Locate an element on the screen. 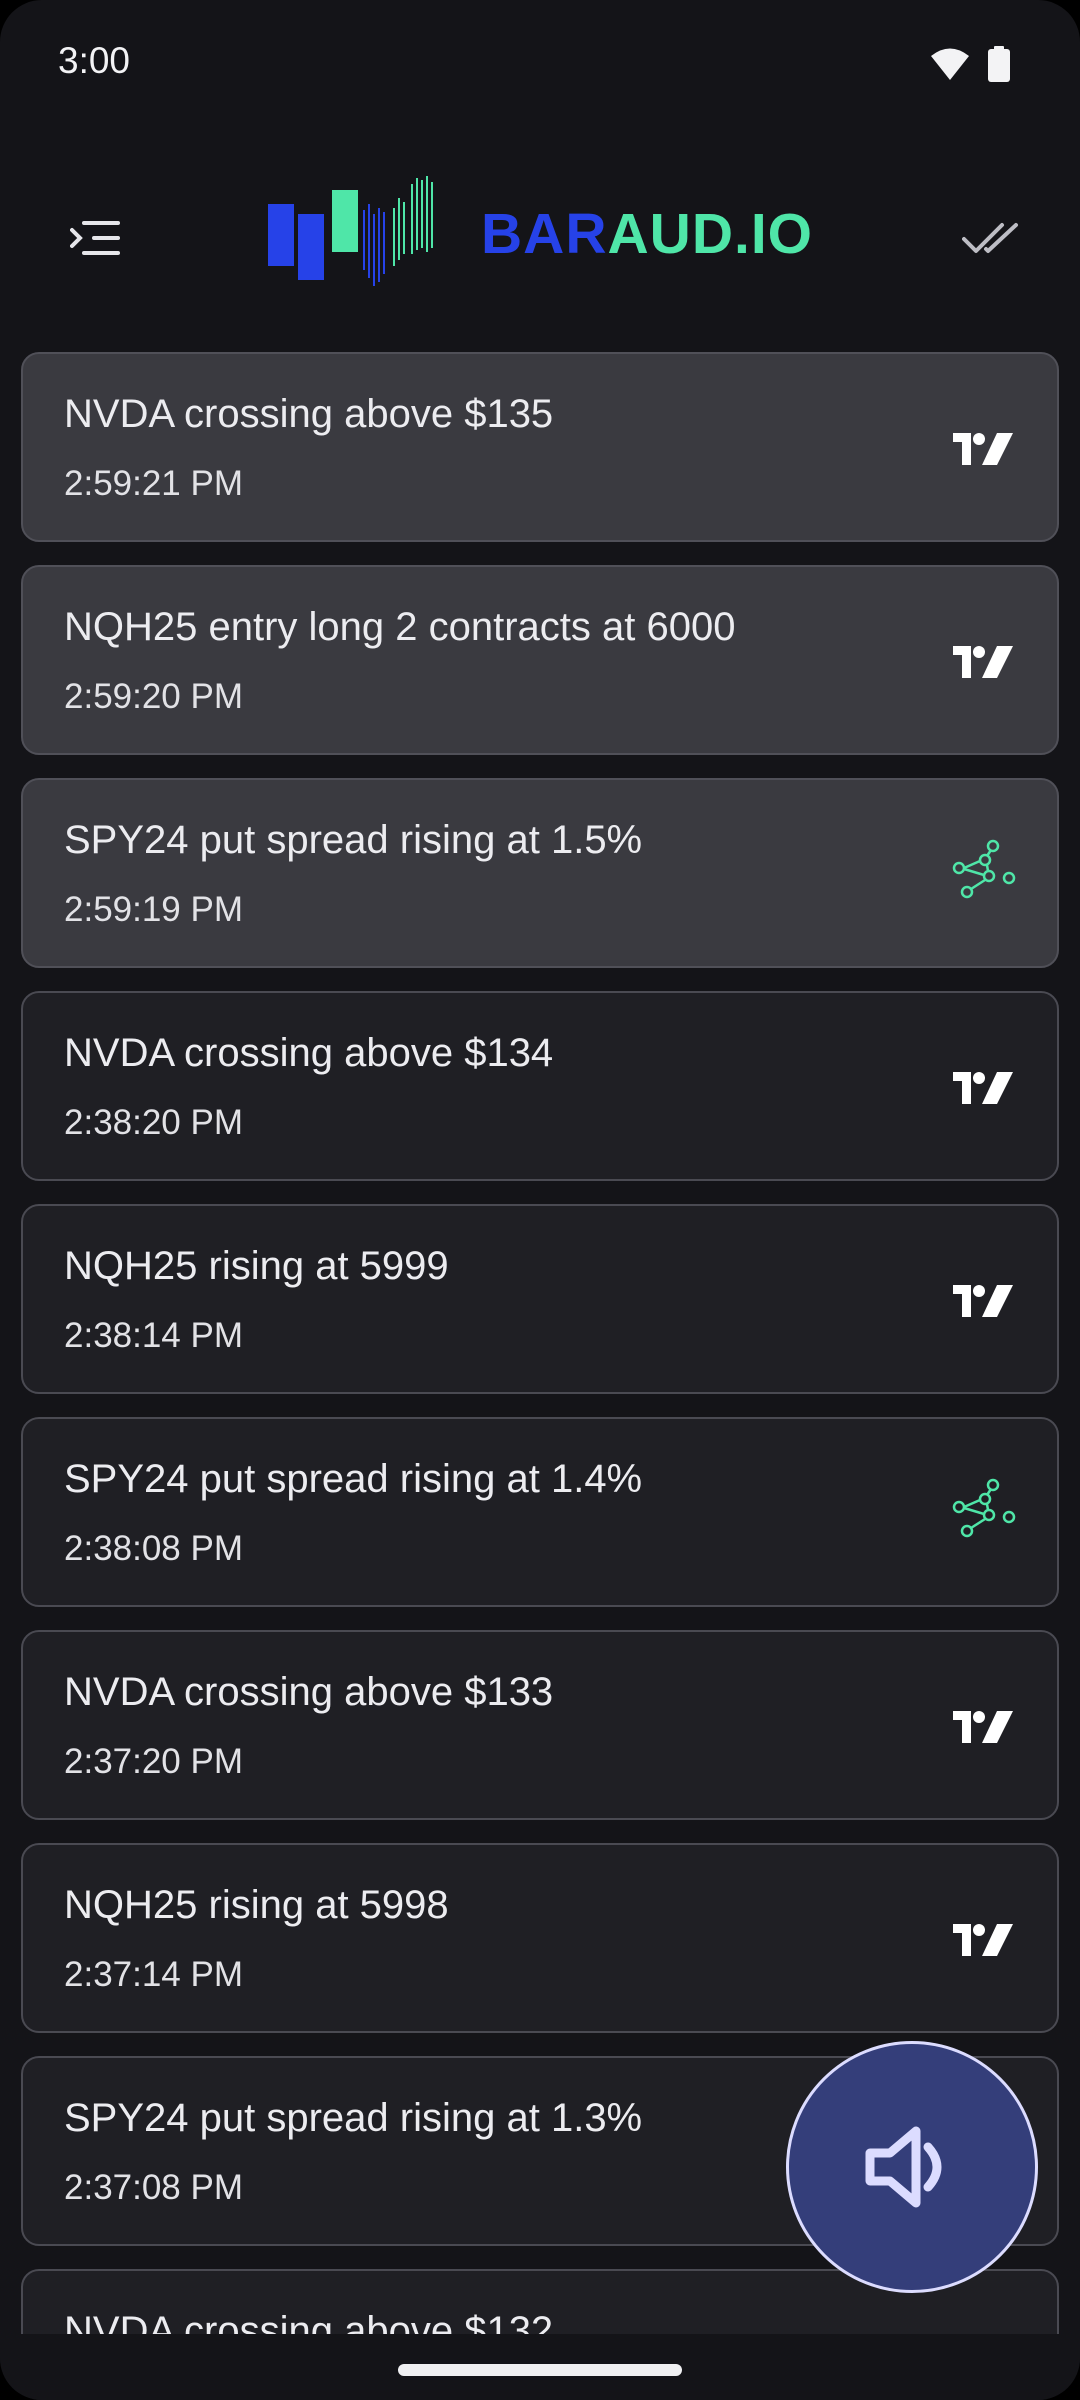 This screenshot has height=2400, width=1080. alert-card: NVDA crossing above $135 2:59:21 PM is located at coordinates (540, 447).